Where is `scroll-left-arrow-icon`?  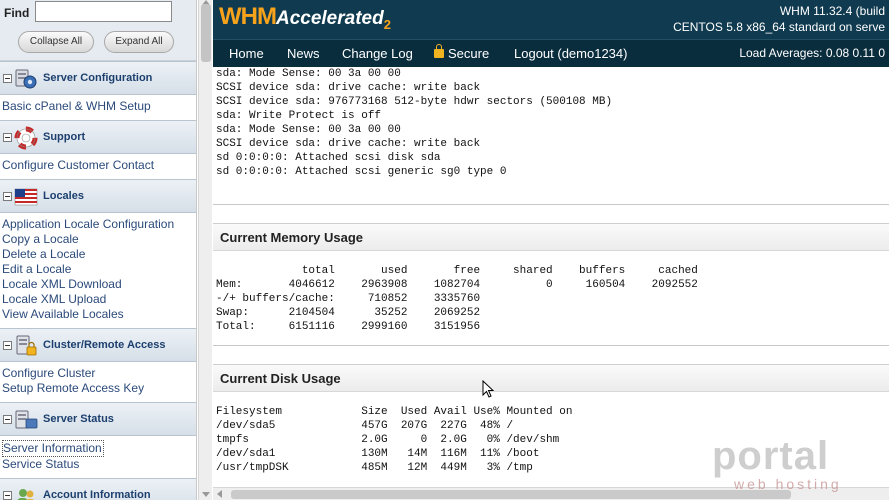
scroll-left-arrow-icon is located at coordinates (219, 494).